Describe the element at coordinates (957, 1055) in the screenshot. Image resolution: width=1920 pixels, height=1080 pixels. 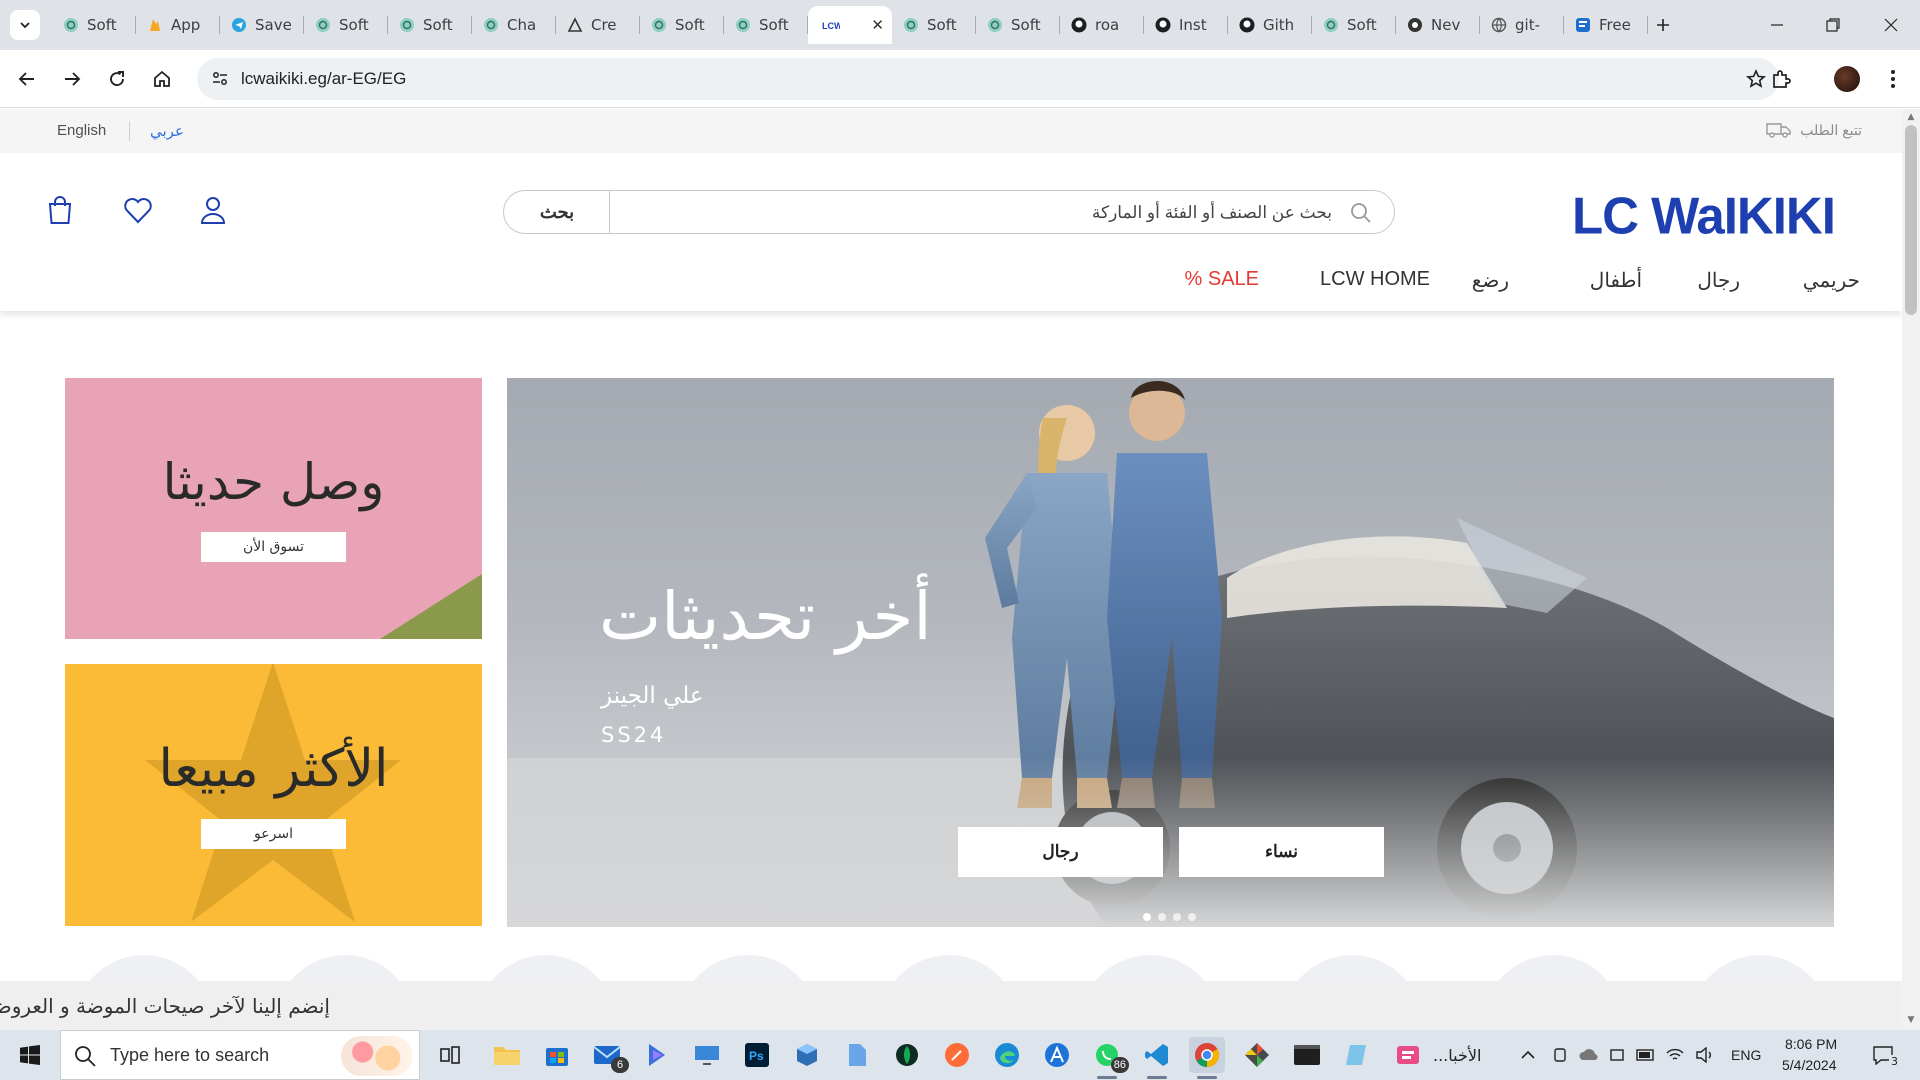
I see `postman-app` at that location.